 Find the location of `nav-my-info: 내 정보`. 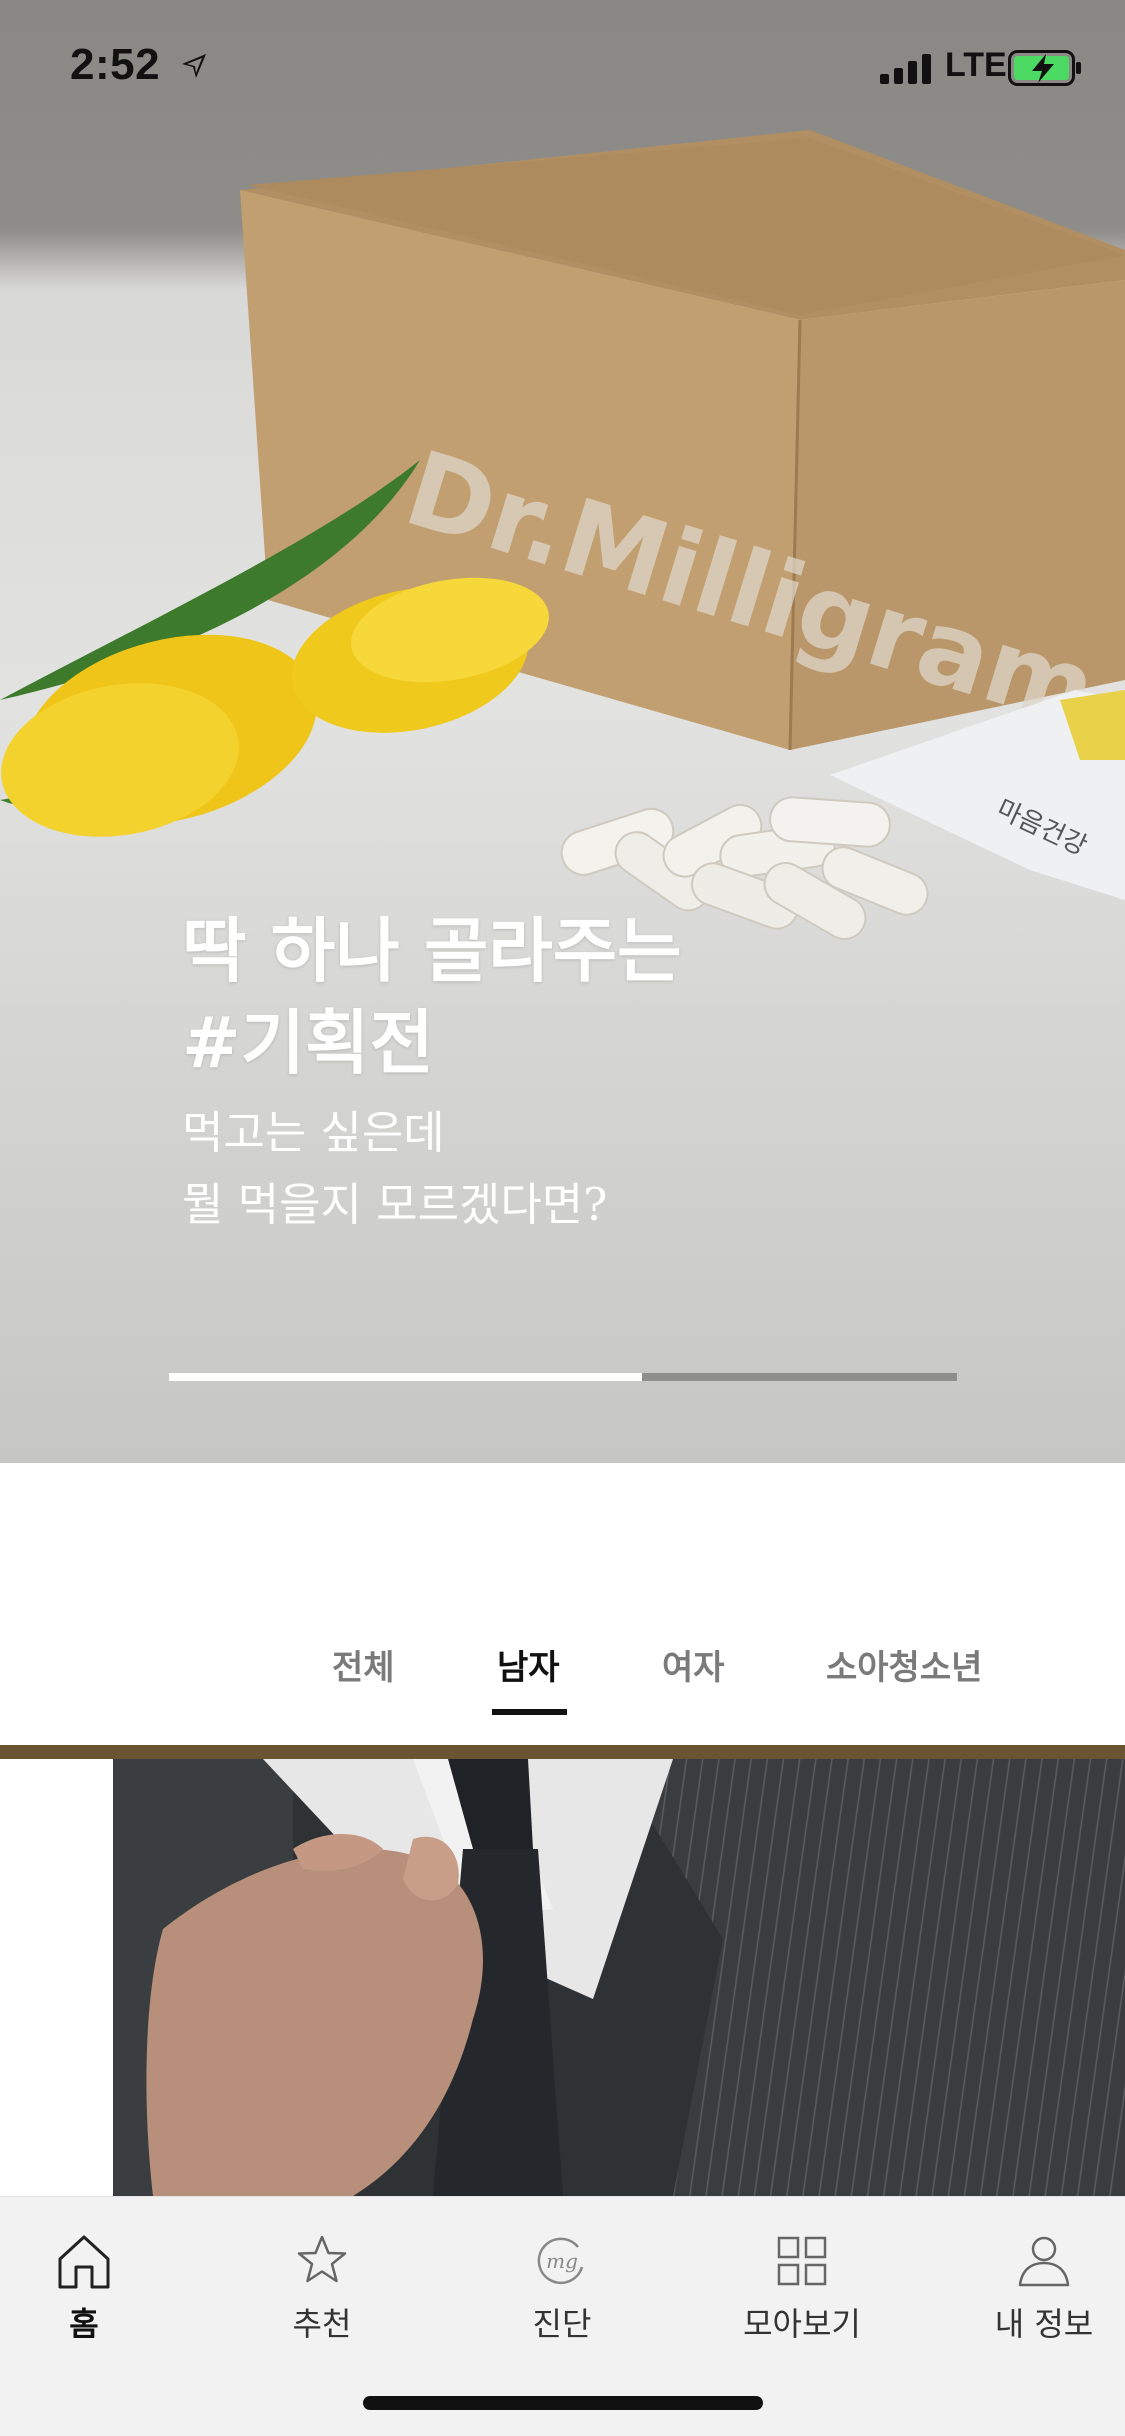

nav-my-info: 내 정보 is located at coordinates (1034, 2288).